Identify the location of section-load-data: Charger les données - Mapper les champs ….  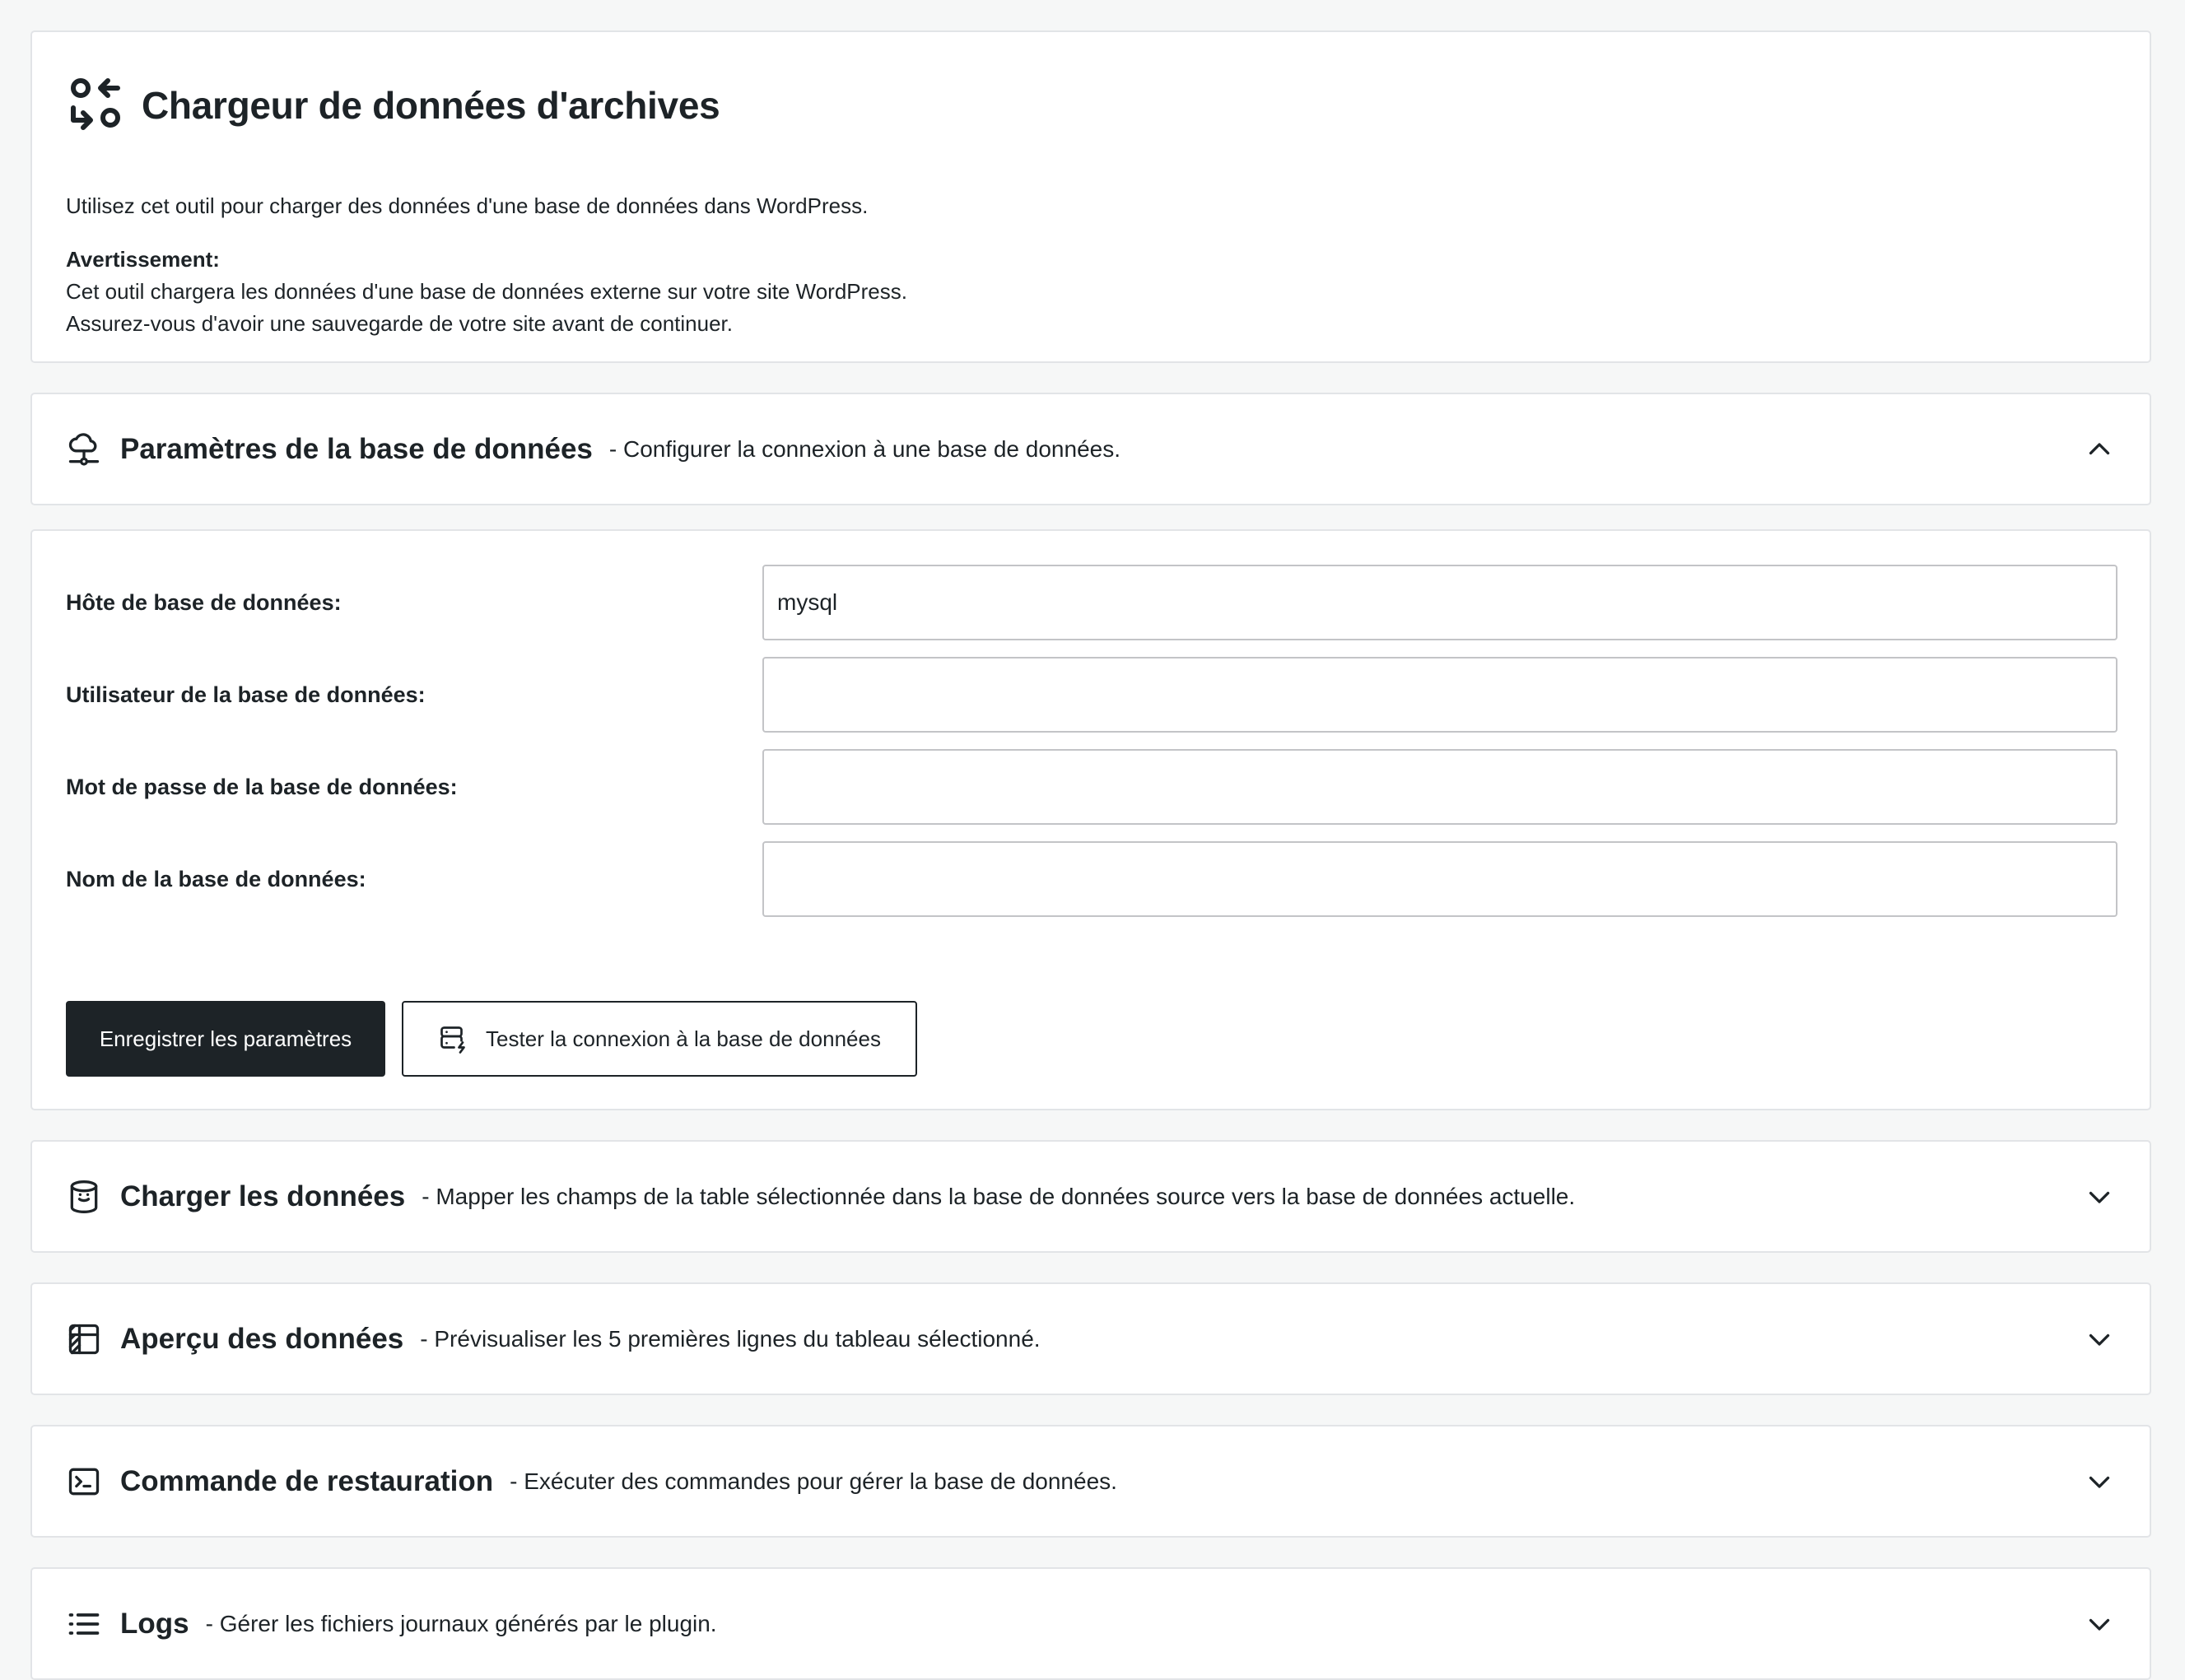
(1090, 1196).